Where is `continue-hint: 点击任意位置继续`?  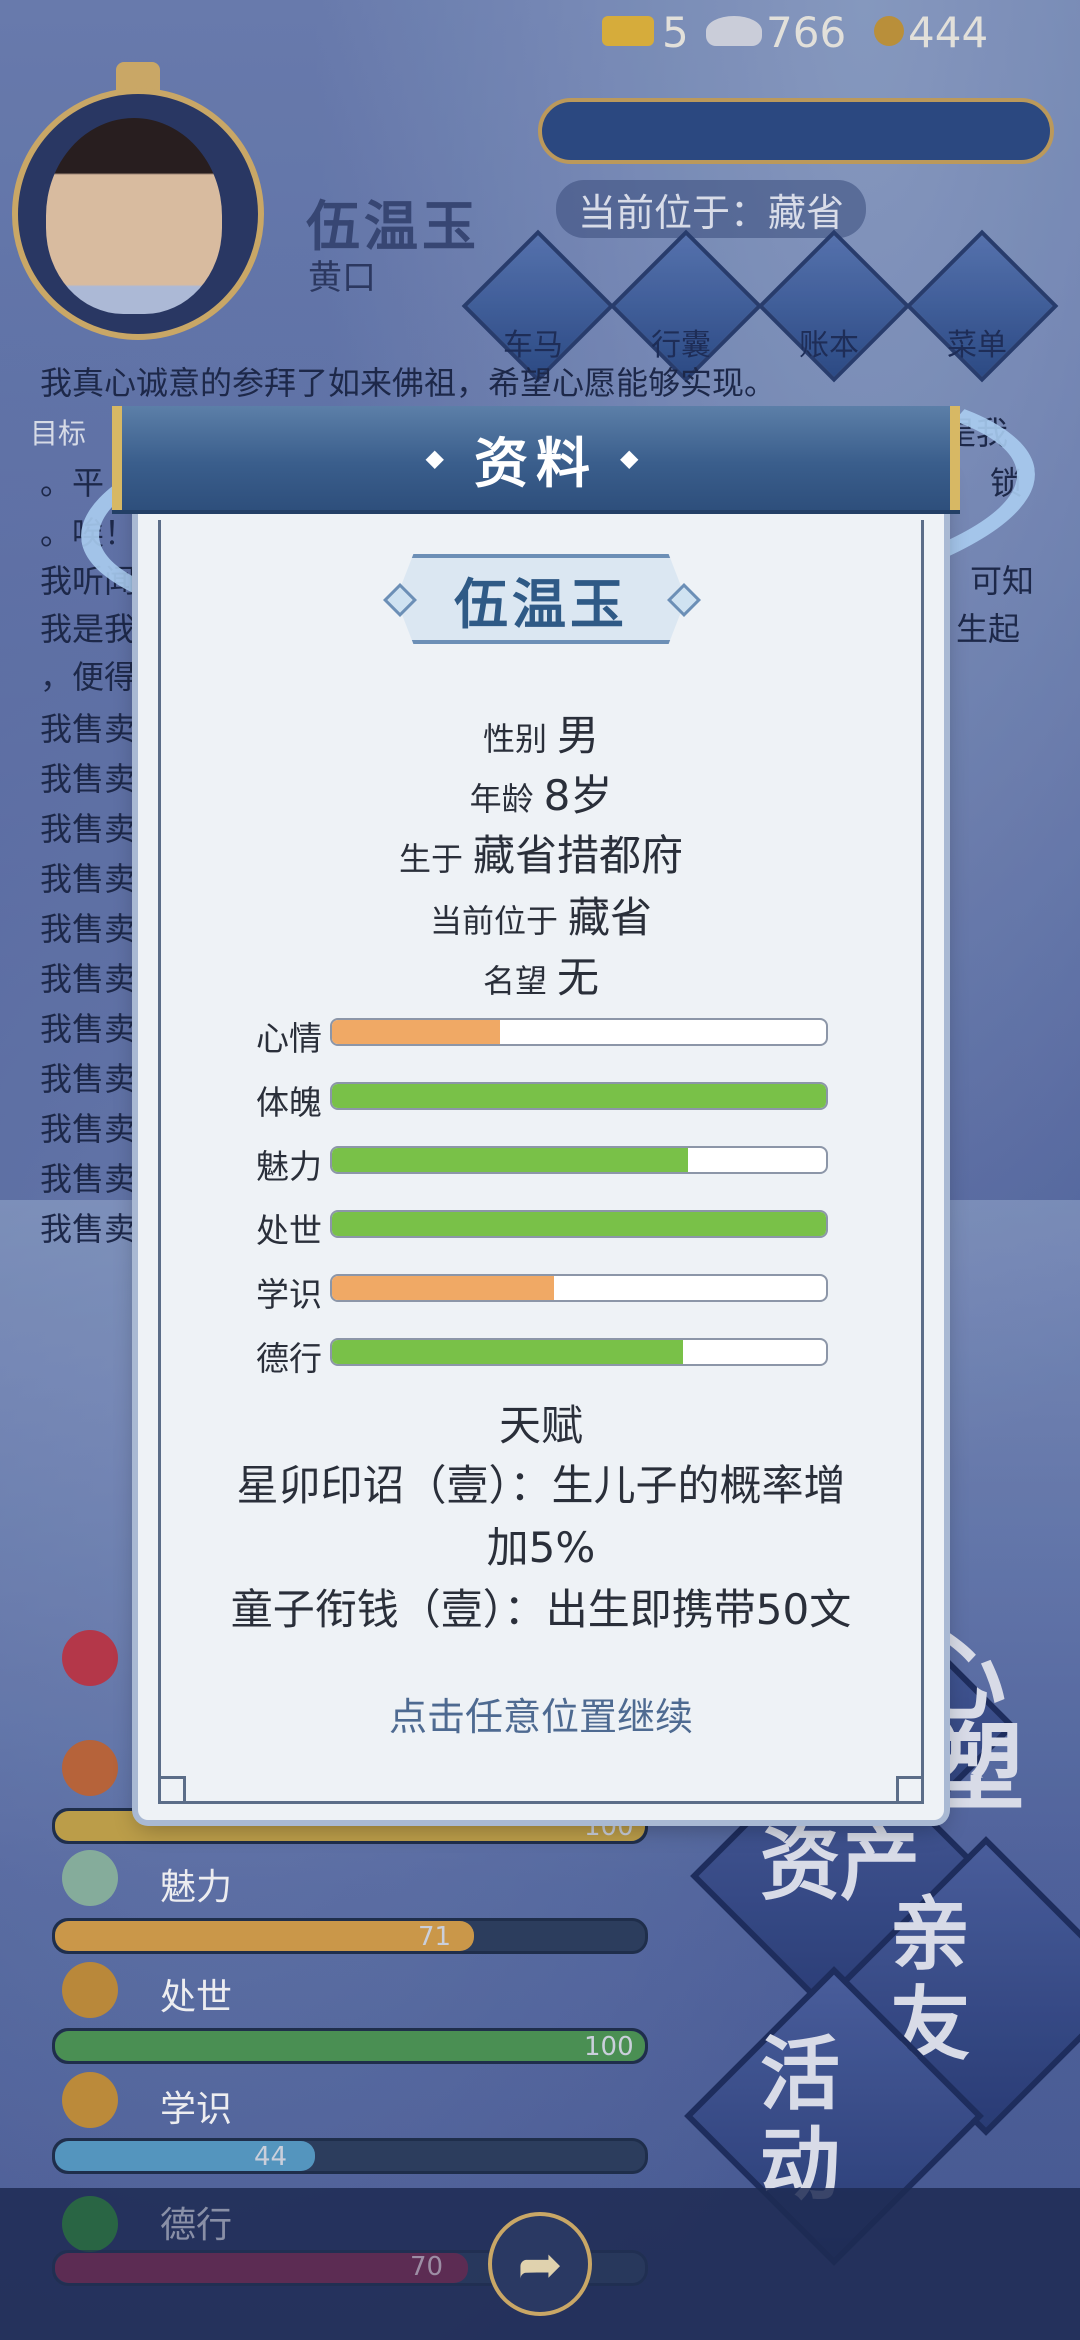
continue-hint: 点击任意位置继续 is located at coordinates (541, 1713).